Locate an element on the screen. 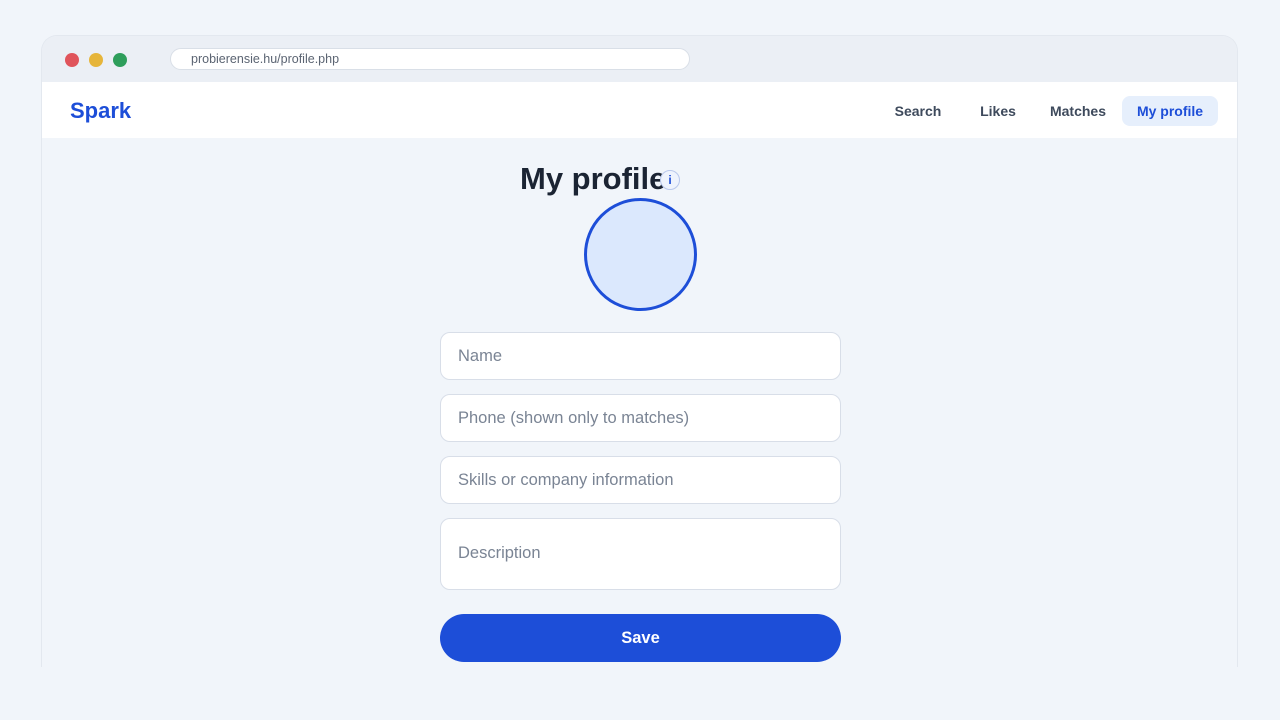  page-title: My profile is located at coordinates (593, 178).